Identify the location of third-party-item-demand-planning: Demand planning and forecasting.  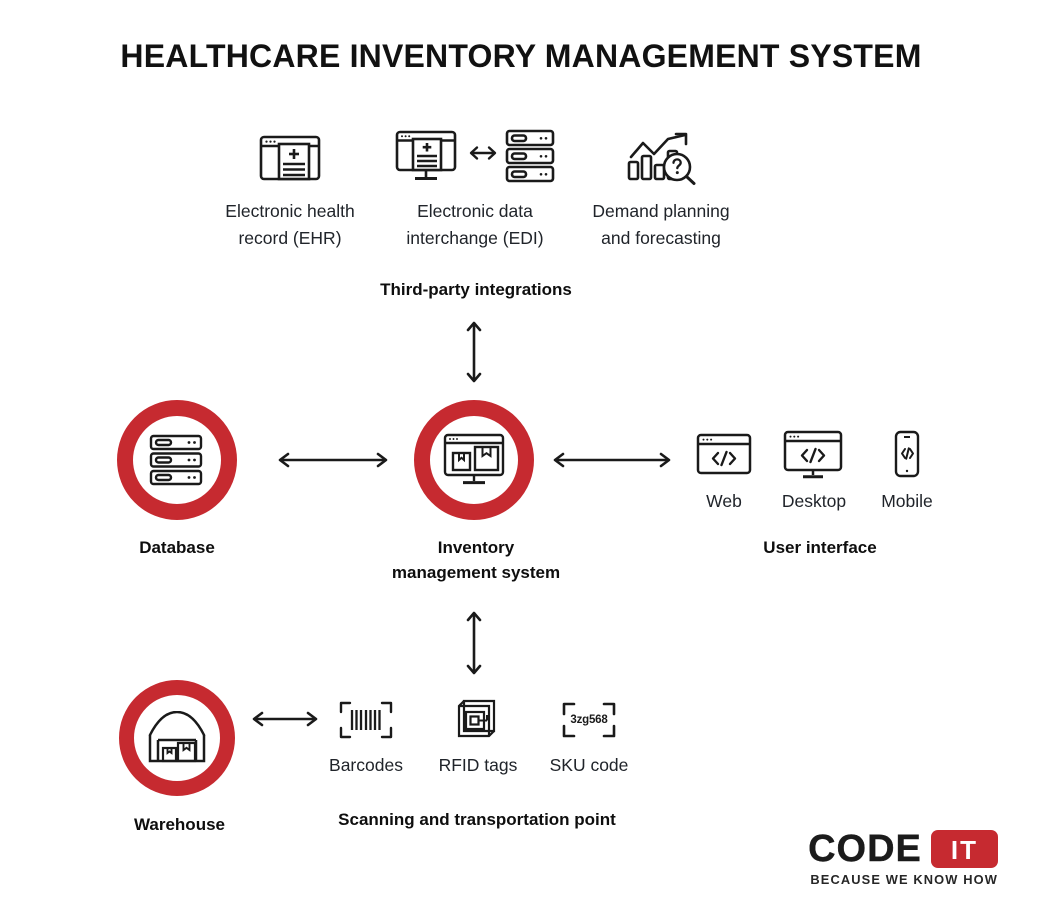
(661, 190).